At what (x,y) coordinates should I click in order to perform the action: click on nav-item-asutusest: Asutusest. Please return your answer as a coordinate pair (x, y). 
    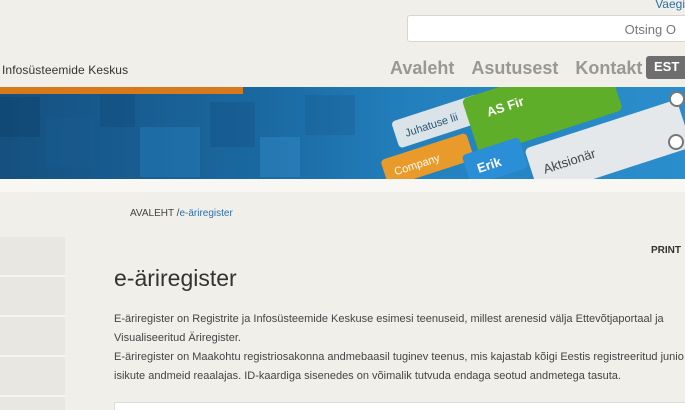
    Looking at the image, I should click on (514, 68).